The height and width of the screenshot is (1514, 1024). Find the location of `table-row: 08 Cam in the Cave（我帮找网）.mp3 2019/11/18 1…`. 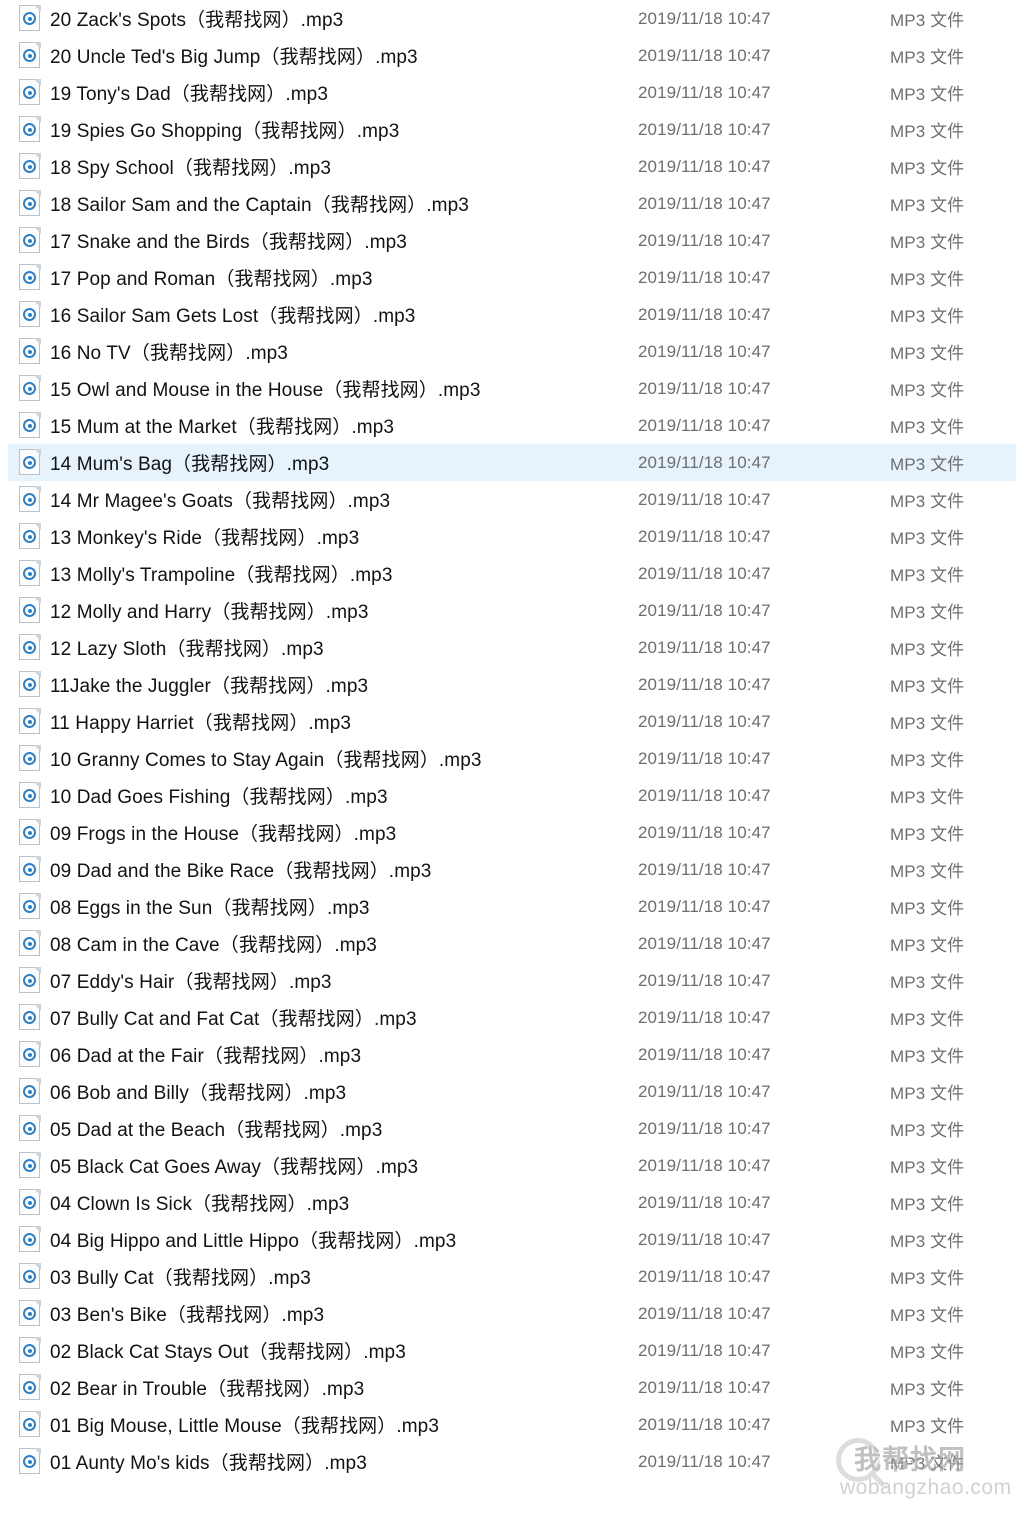

table-row: 08 Cam in the Cave（我帮找网）.mp3 2019/11/18 1… is located at coordinates (512, 943).